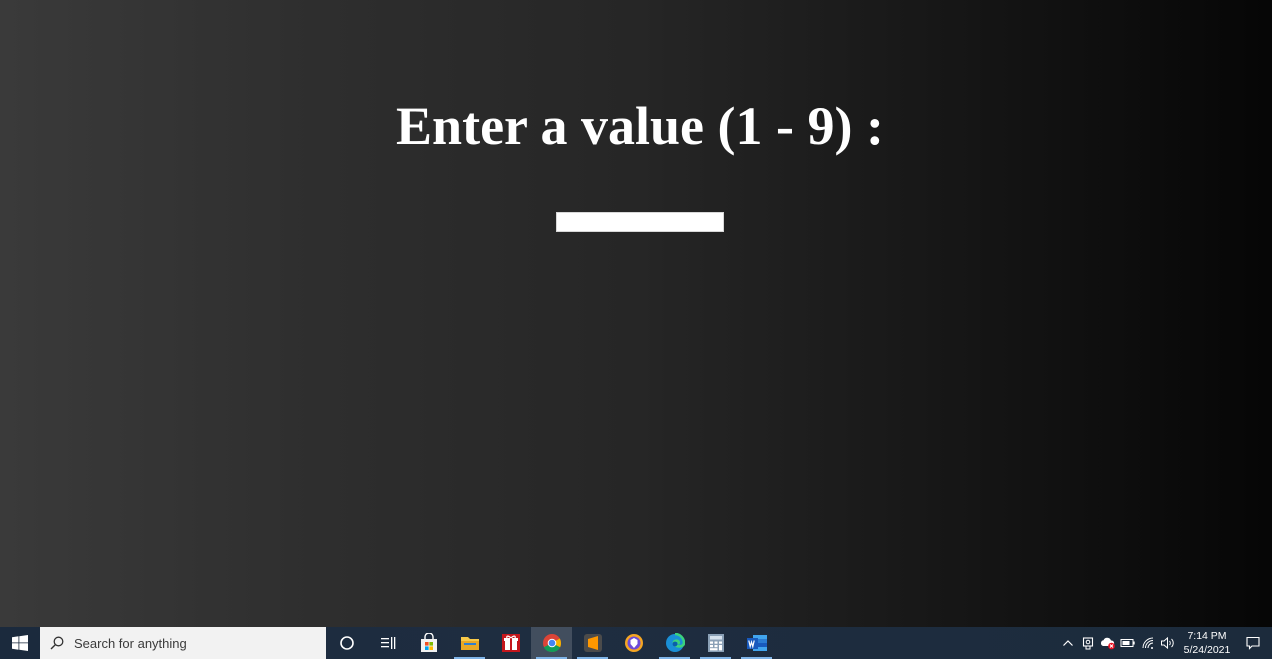 The width and height of the screenshot is (1272, 659). Describe the element at coordinates (640, 222) in the screenshot. I see `value-input` at that location.